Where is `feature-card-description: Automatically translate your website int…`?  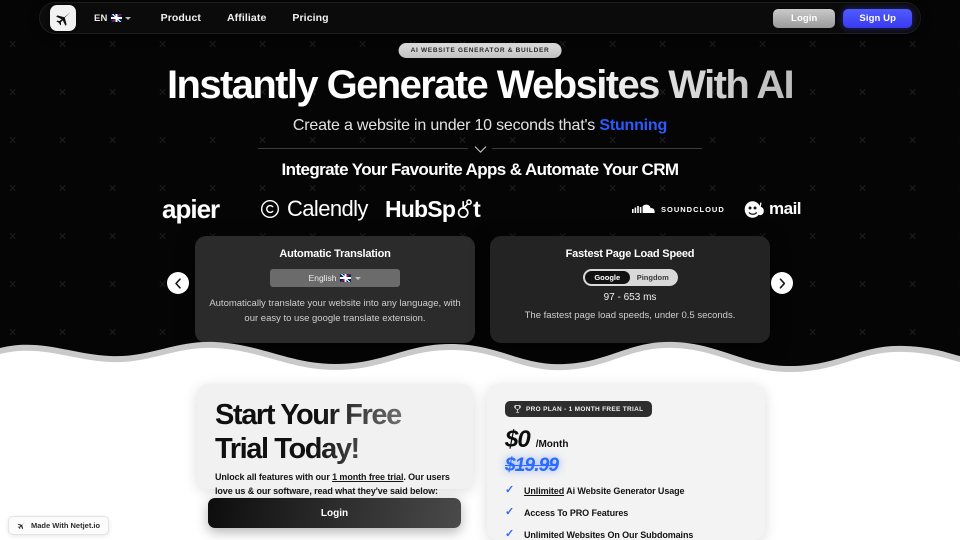
feature-card-description: Automatically translate your website int… is located at coordinates (335, 311).